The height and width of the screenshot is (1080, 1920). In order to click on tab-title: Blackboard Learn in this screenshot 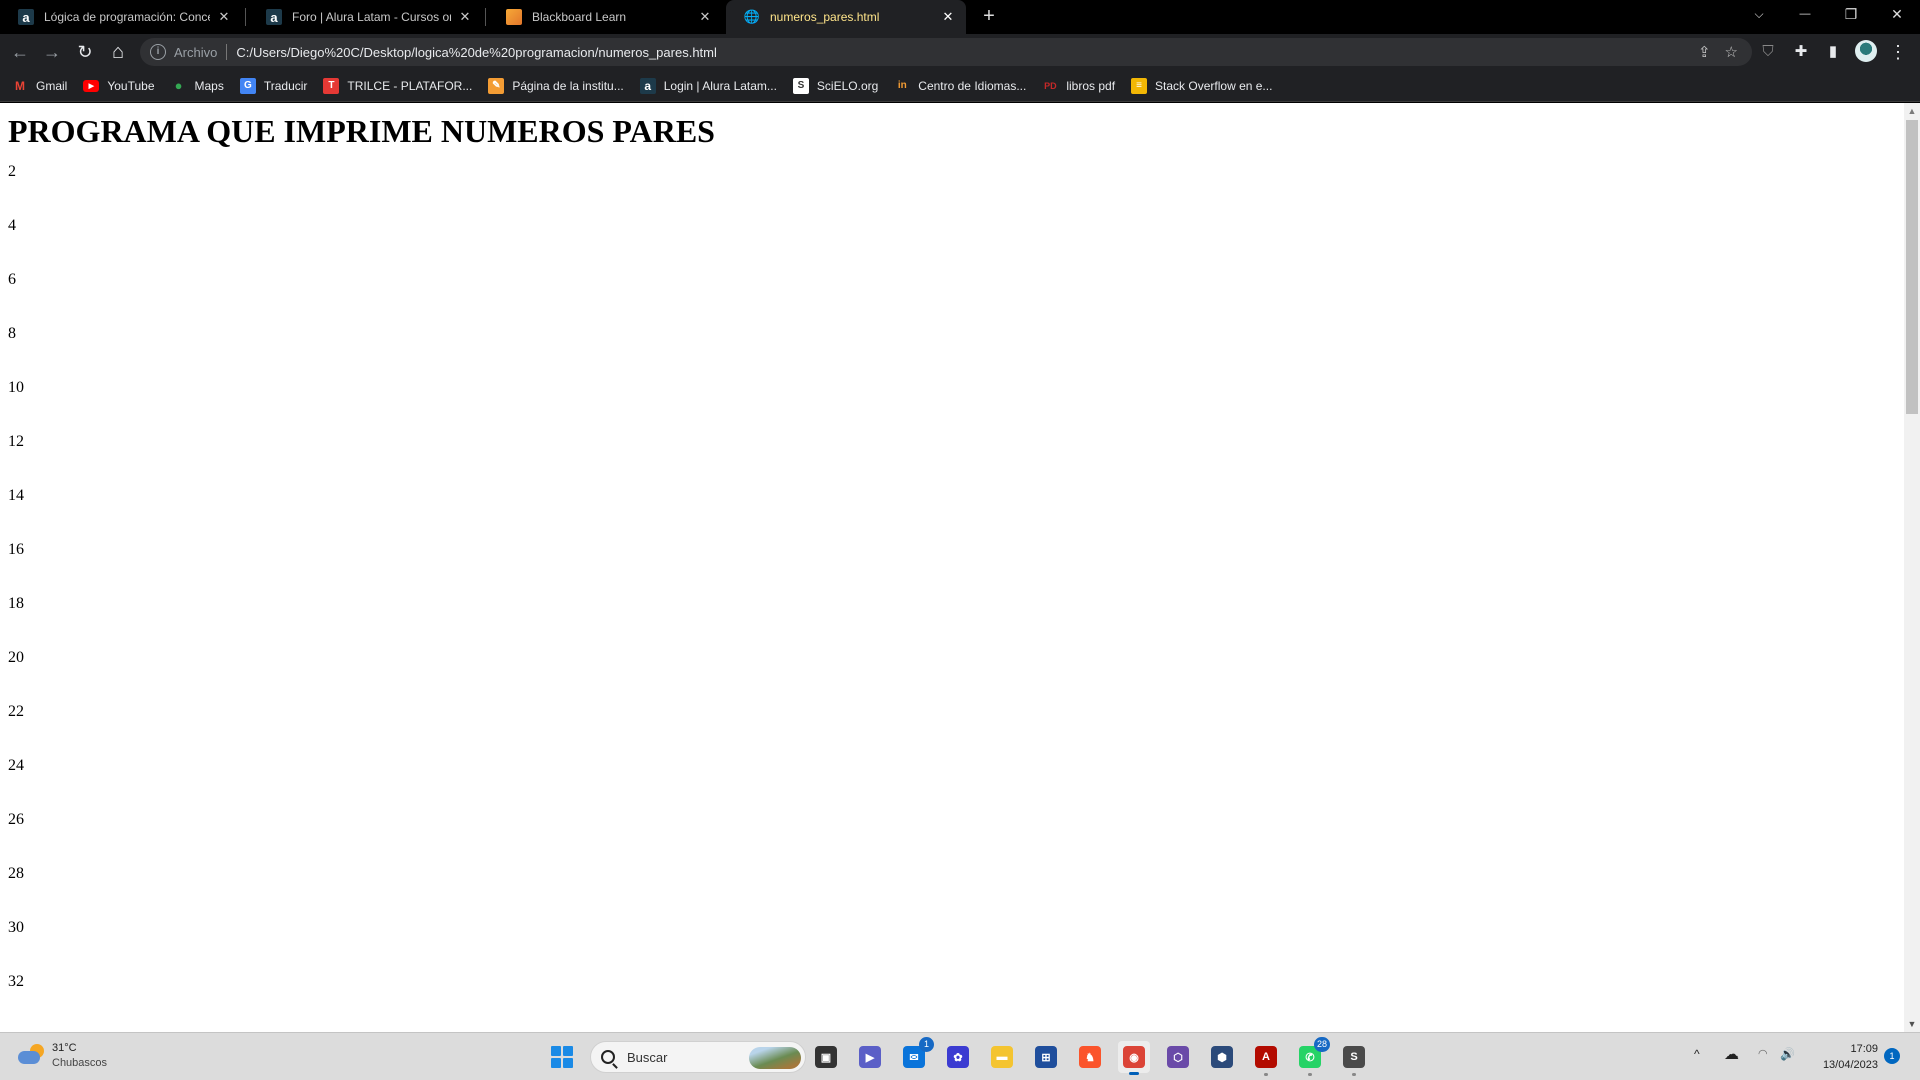, I will do `click(579, 17)`.